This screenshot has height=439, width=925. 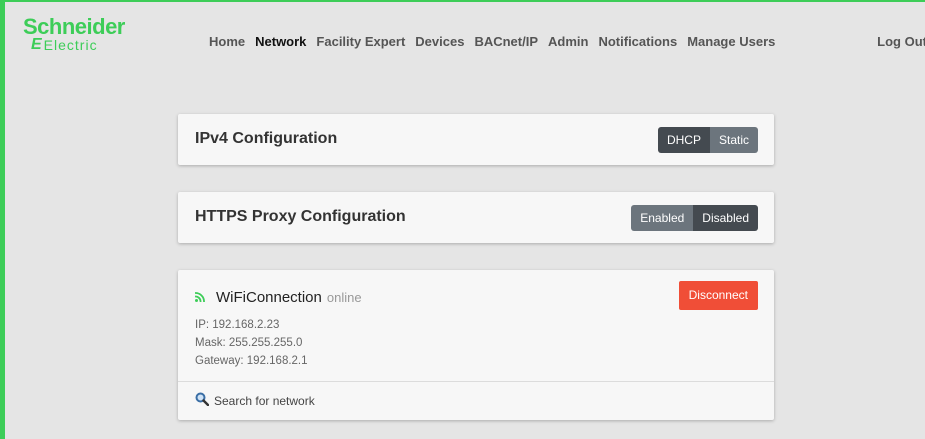 I want to click on wifi-status: online, so click(x=344, y=297).